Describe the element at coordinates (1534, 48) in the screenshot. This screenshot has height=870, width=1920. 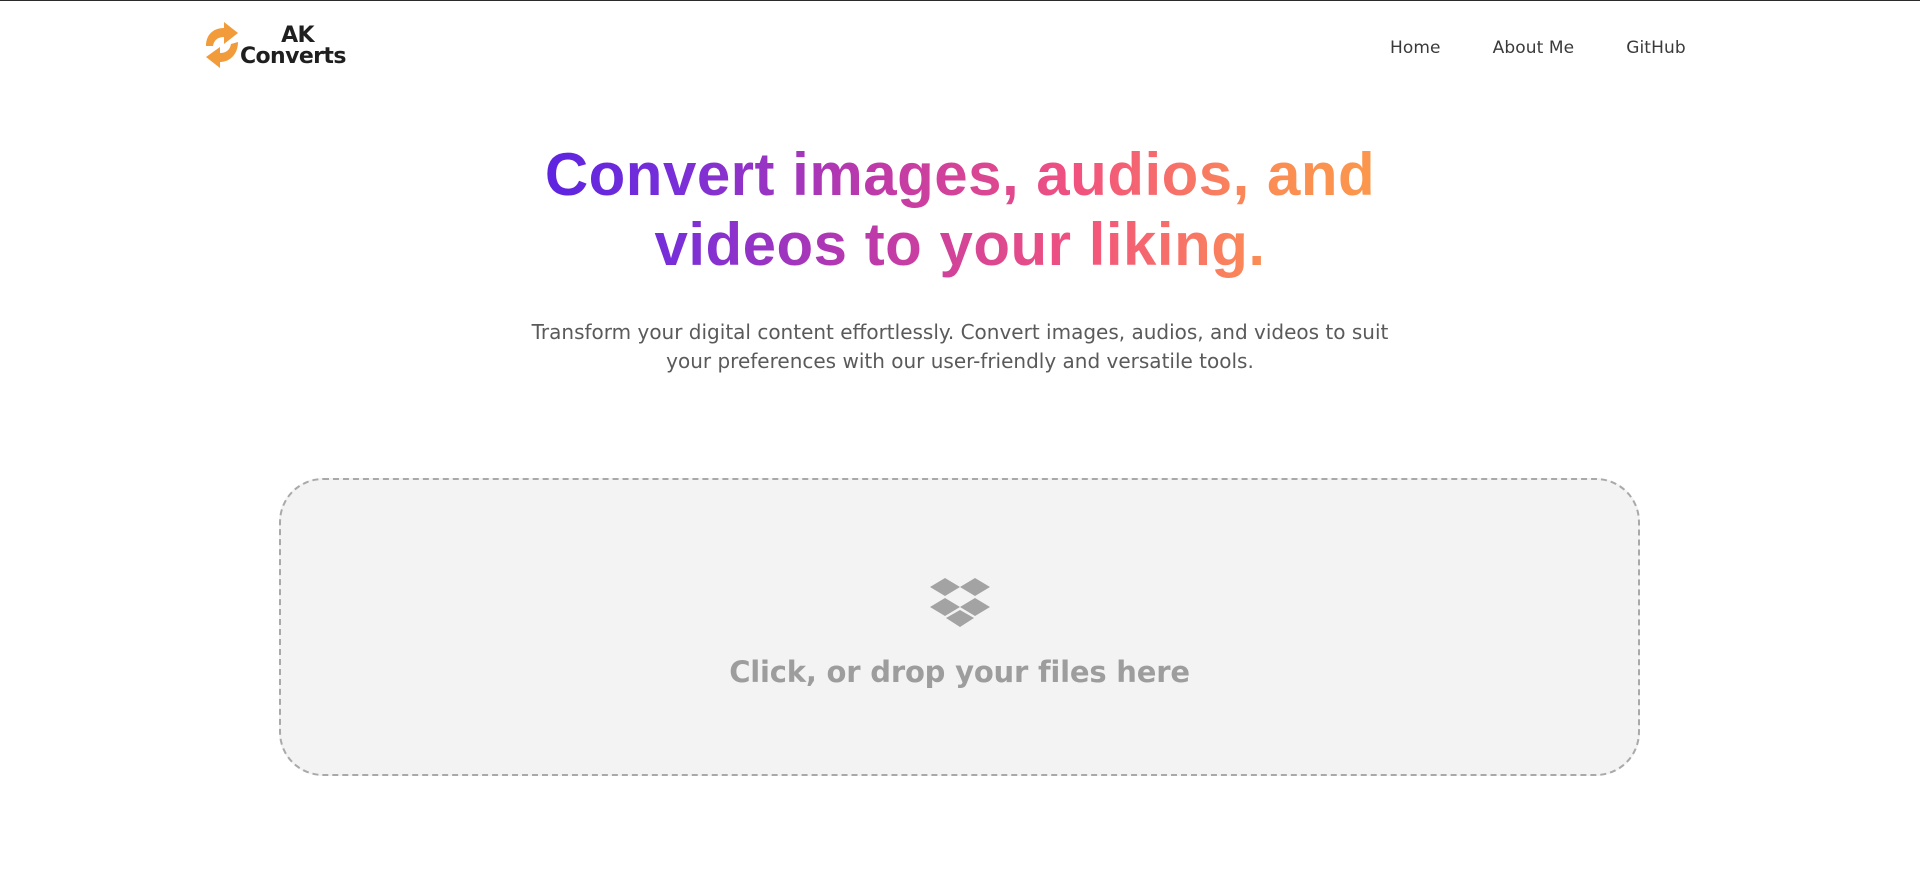
I see `nav-link-about-me: About Me` at that location.